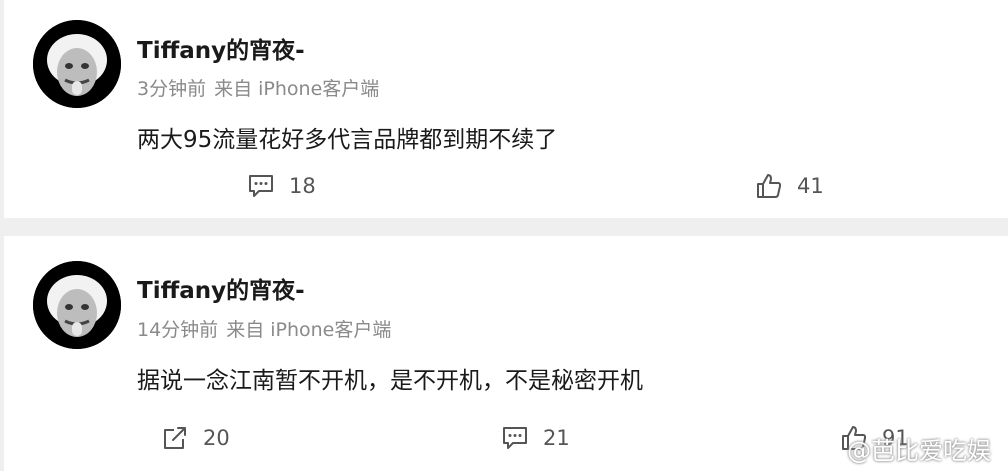 The height and width of the screenshot is (471, 1008). I want to click on watermark: @芭比爱吃娱, so click(903, 448).